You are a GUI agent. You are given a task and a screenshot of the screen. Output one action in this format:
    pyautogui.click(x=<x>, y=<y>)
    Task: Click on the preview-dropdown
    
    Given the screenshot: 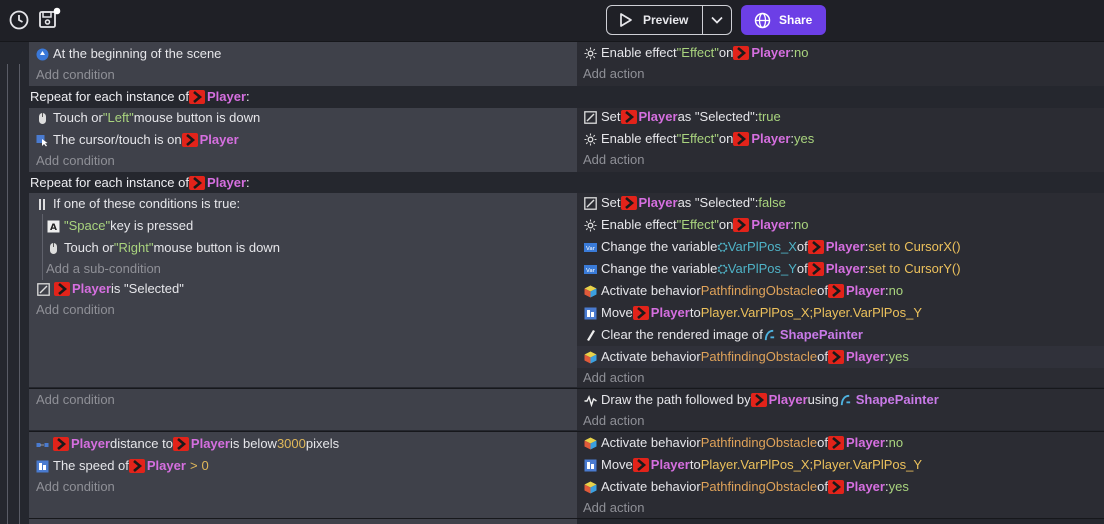 What is the action you would take?
    pyautogui.click(x=717, y=20)
    